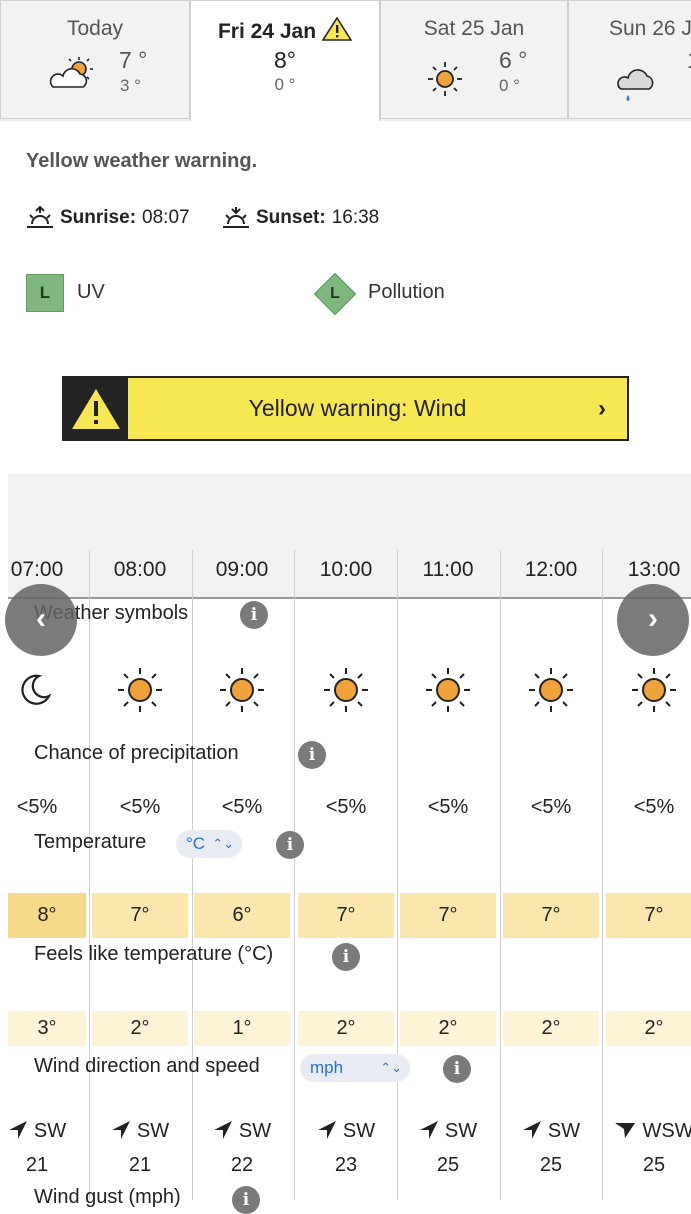  I want to click on sunrise-label: Sunrise:, so click(98, 217).